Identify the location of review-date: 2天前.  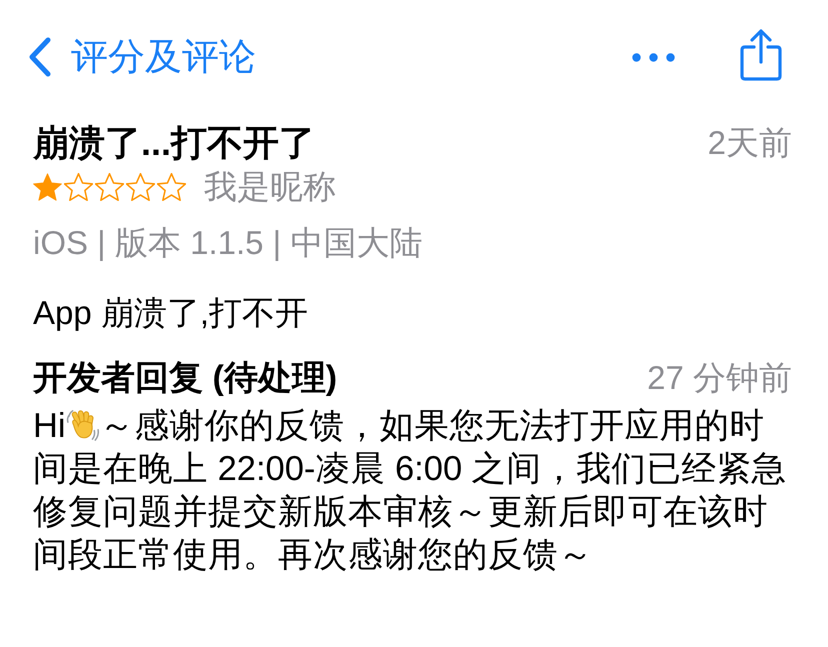
(750, 143).